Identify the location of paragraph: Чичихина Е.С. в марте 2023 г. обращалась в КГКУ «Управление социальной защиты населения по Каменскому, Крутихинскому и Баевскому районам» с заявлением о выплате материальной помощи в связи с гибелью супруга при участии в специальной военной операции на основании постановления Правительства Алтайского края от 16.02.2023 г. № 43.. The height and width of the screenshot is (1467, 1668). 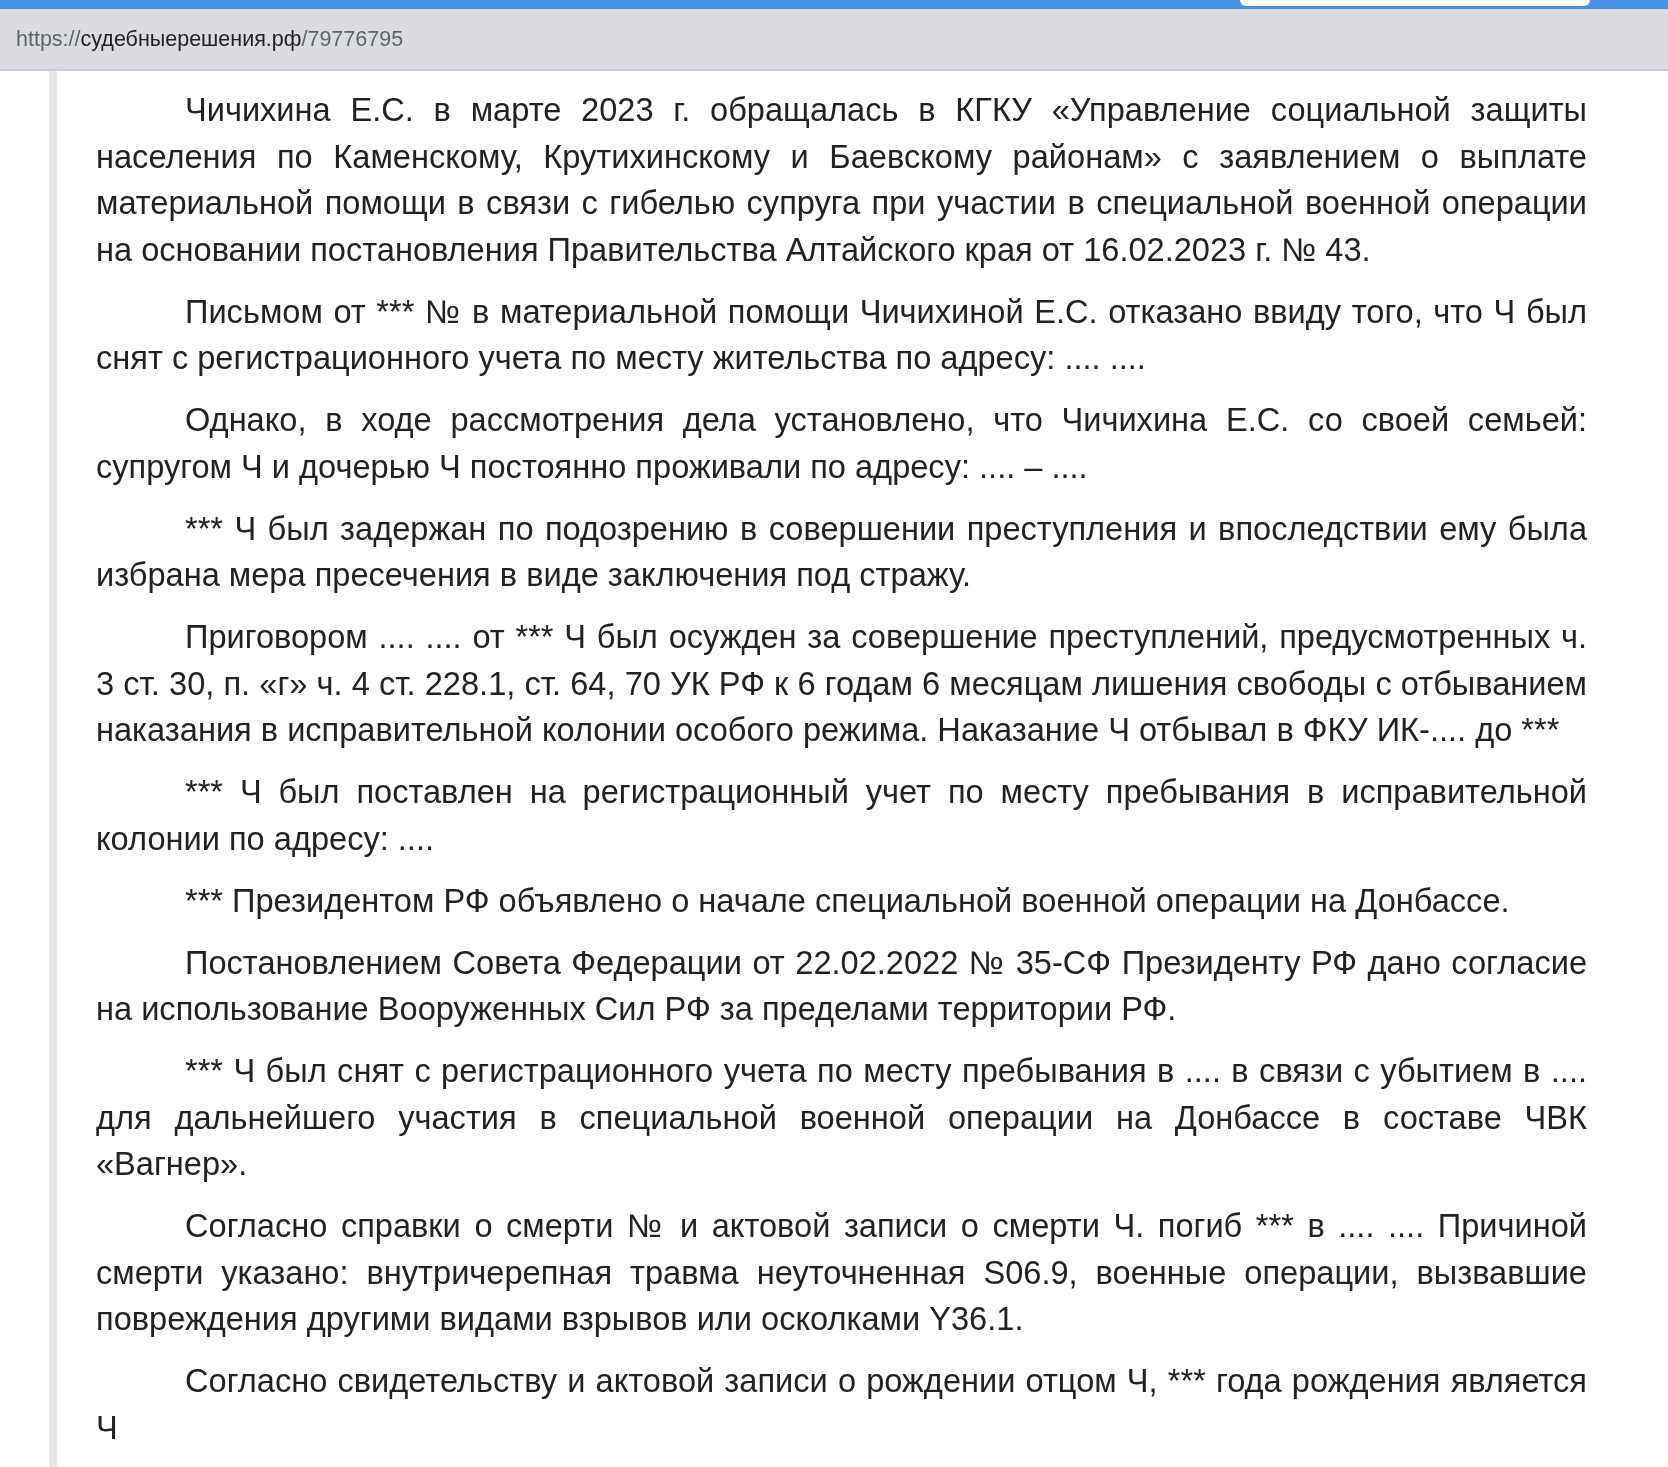
(841, 180).